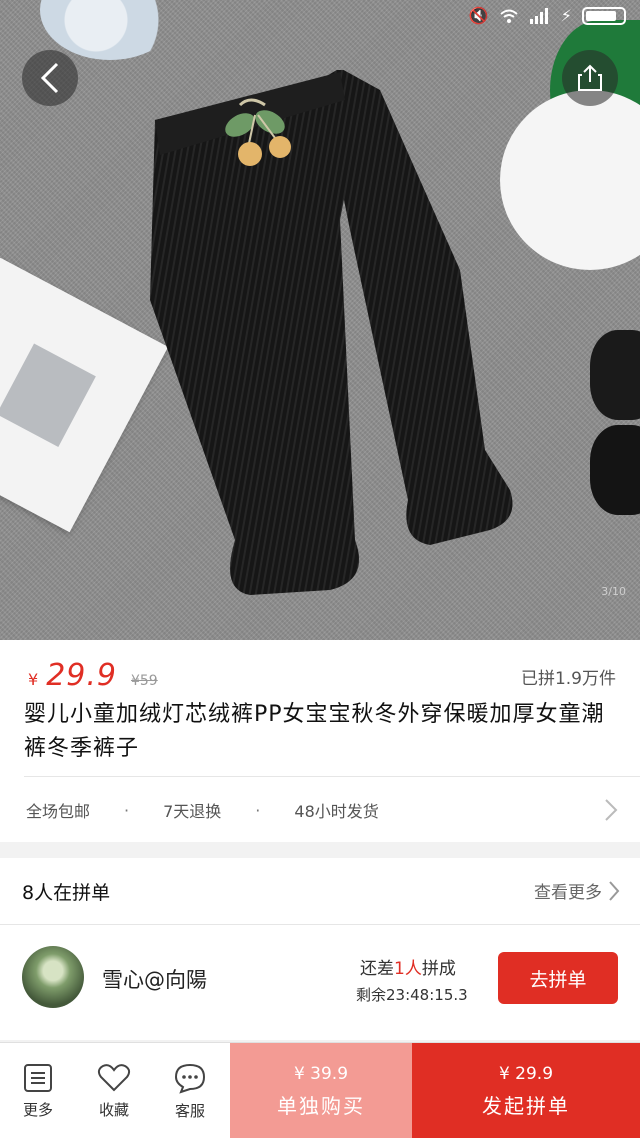 The image size is (640, 1138). Describe the element at coordinates (114, 1077) in the screenshot. I see `heart-icon` at that location.